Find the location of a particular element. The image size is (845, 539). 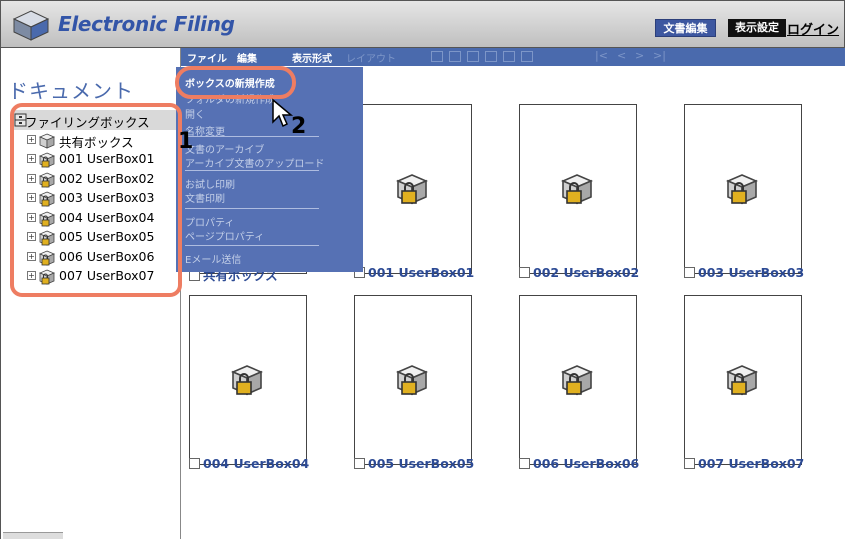

login-link: ログイン is located at coordinates (813, 28).